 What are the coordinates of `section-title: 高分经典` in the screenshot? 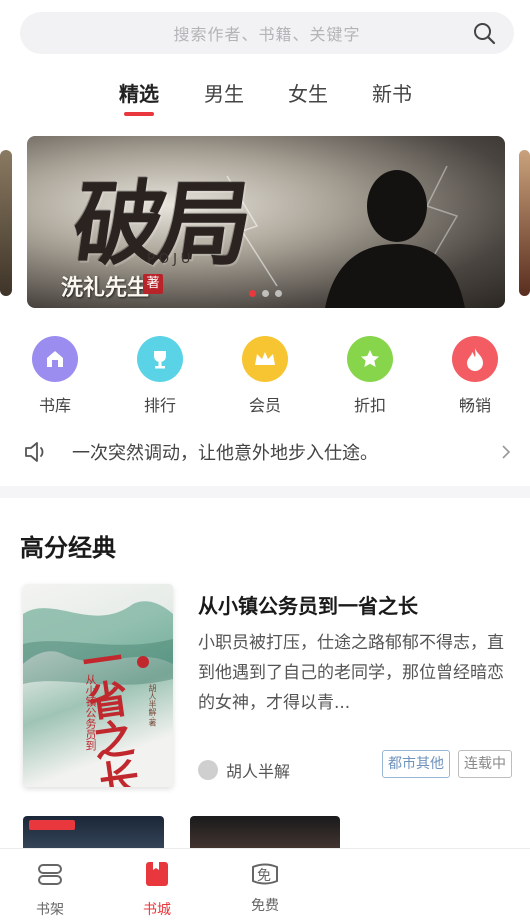 It's located at (68, 548).